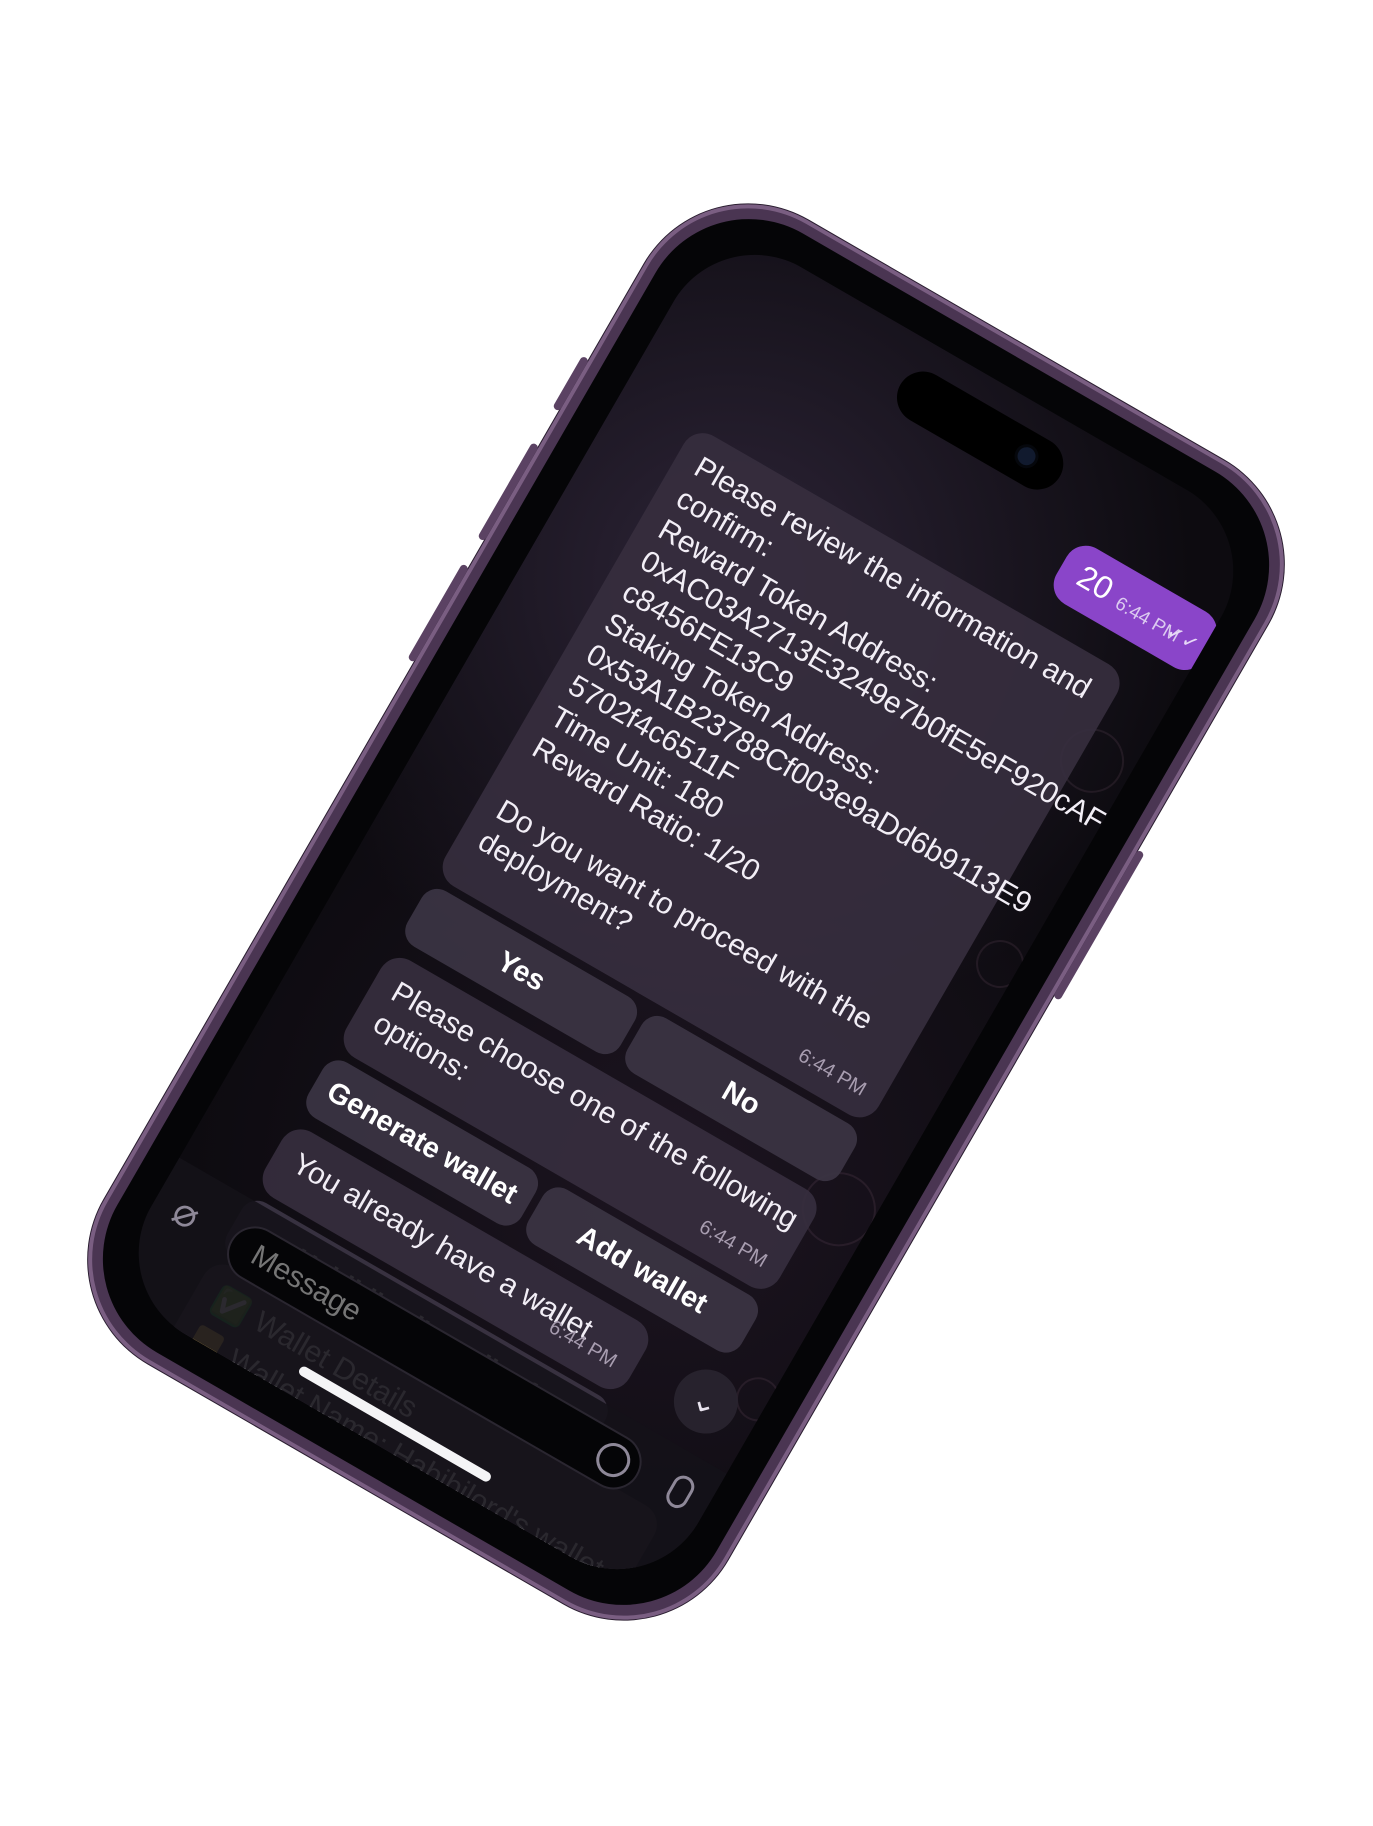 Image resolution: width=1373 pixels, height=1826 pixels. Describe the element at coordinates (1095, 583) in the screenshot. I see `outgoing-text: 20` at that location.